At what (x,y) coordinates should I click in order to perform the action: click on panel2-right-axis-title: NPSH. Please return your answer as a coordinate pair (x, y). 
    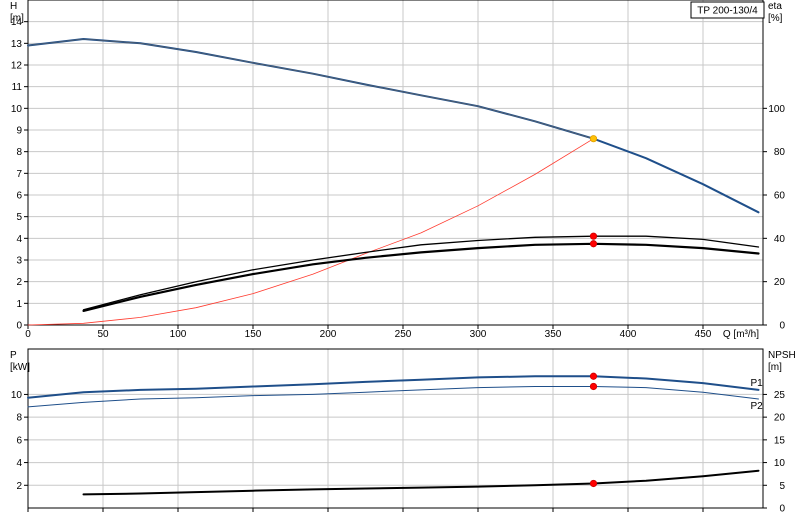
    Looking at the image, I should click on (782, 355).